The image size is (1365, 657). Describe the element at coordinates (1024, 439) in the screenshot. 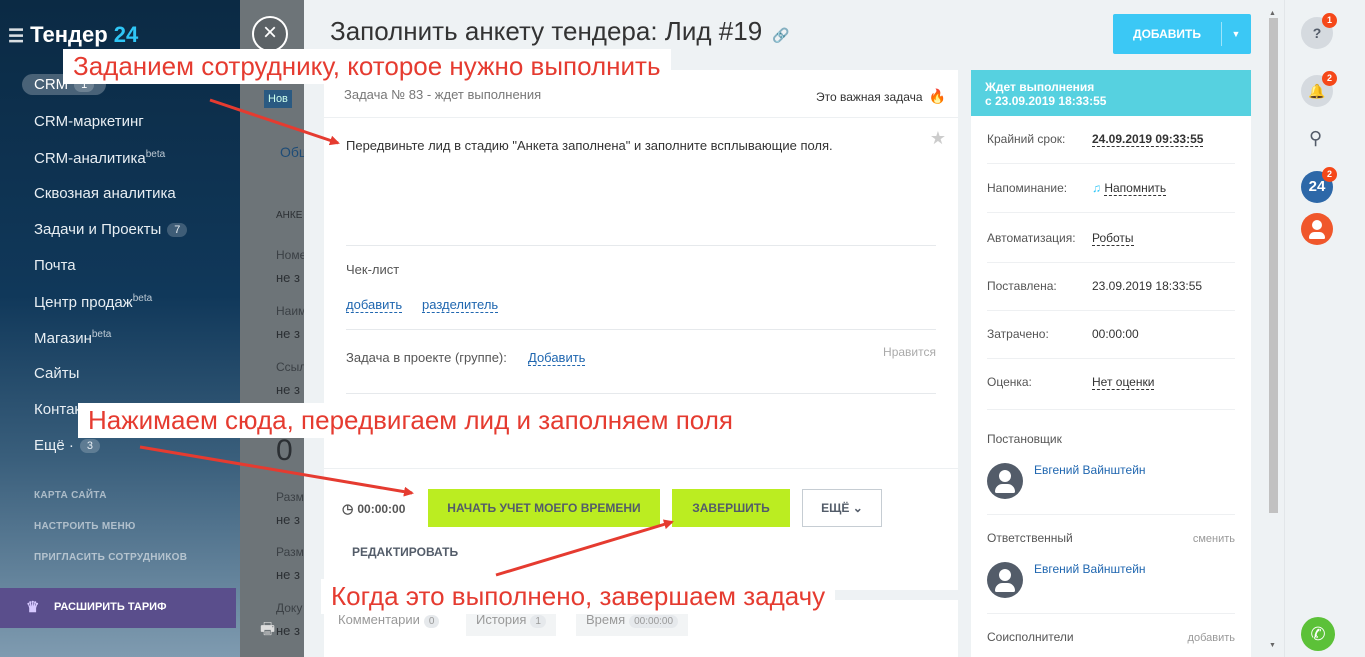

I see `creator-title: Постановщик` at that location.